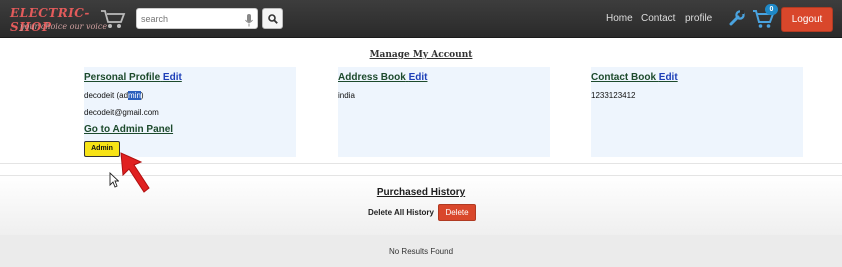  I want to click on personal-profile-heading: Personal Profile Edit, so click(133, 77).